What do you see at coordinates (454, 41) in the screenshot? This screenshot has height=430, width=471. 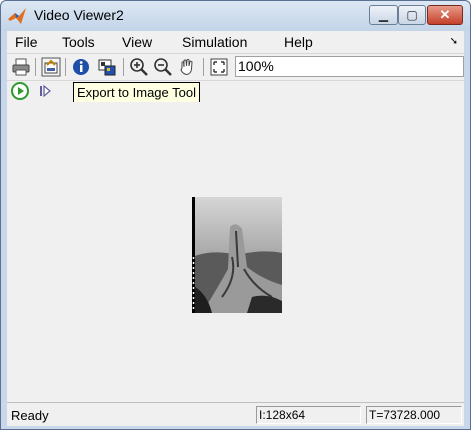 I see `menu-overflow-icon: ➘` at bounding box center [454, 41].